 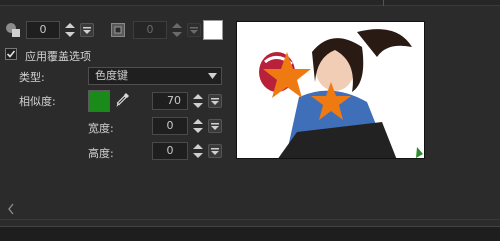 What do you see at coordinates (101, 128) in the screenshot?
I see `width-label: 宽度:` at bounding box center [101, 128].